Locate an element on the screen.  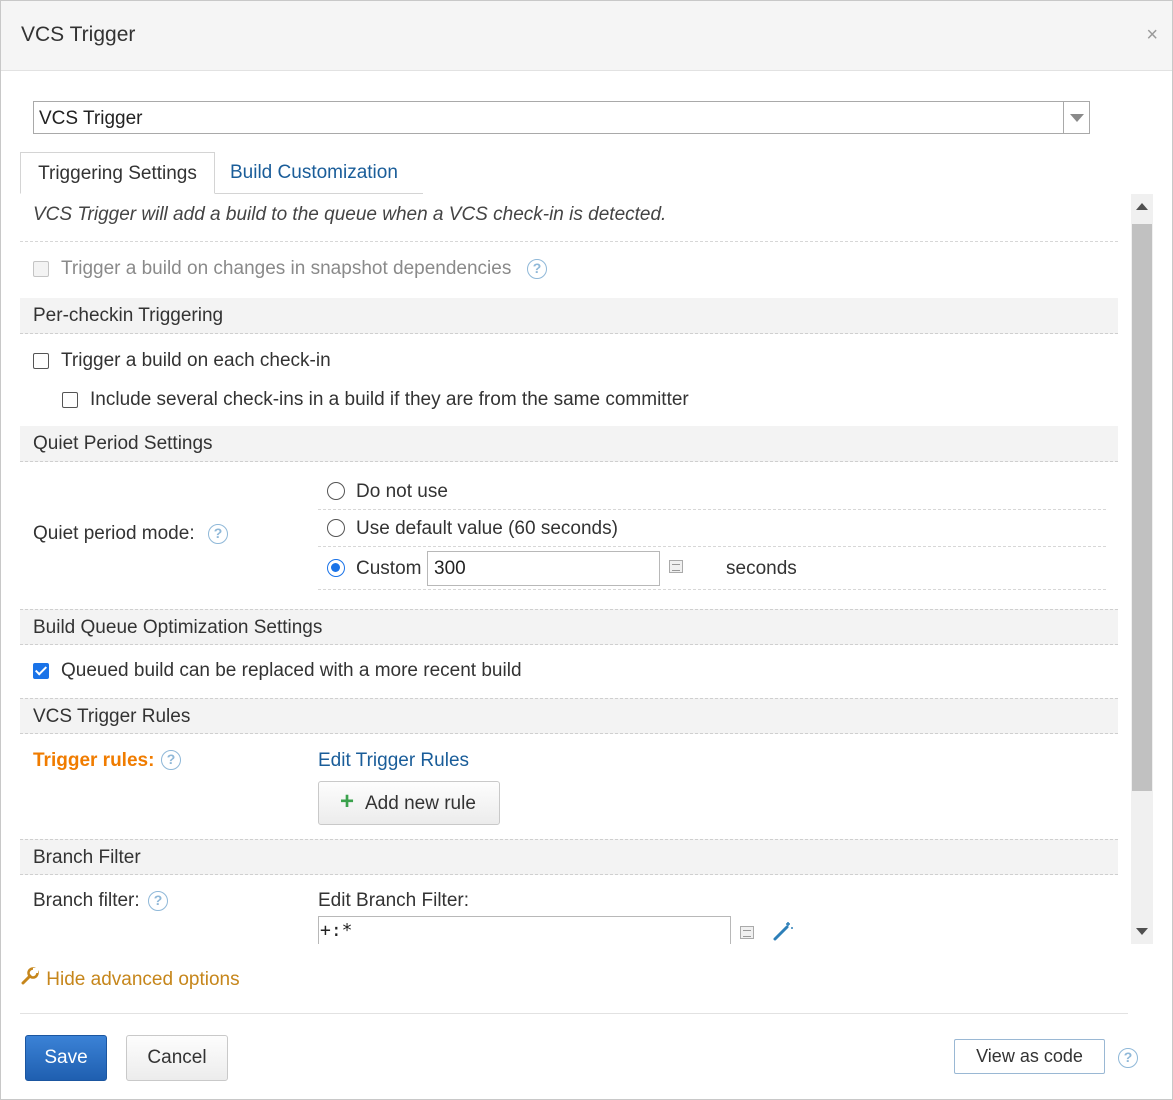
add-new-rule-button: + Add new rule is located at coordinates (409, 803).